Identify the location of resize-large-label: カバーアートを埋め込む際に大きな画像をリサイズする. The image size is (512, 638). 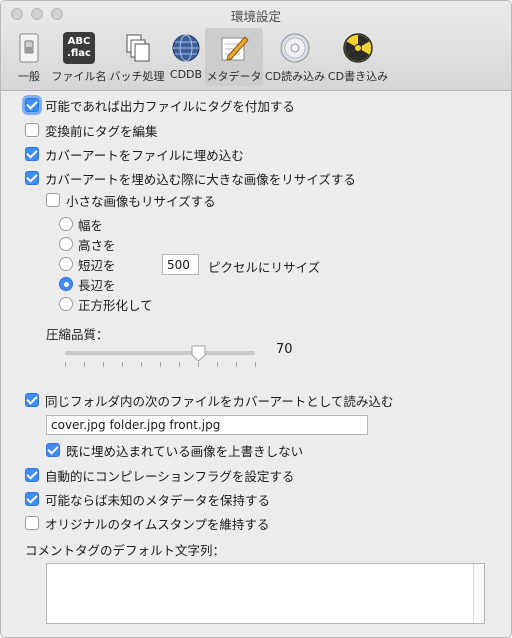
(200, 179).